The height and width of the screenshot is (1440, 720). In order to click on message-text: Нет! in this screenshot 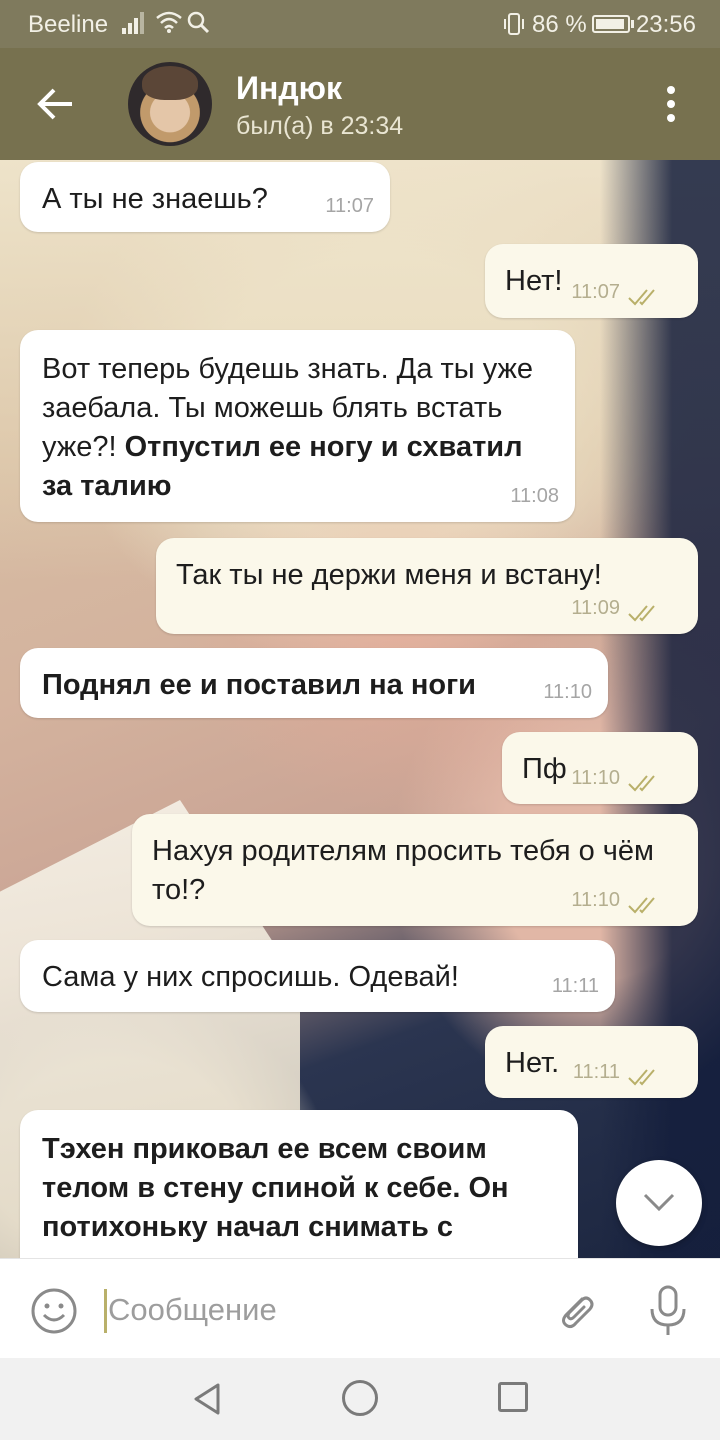, I will do `click(534, 281)`.